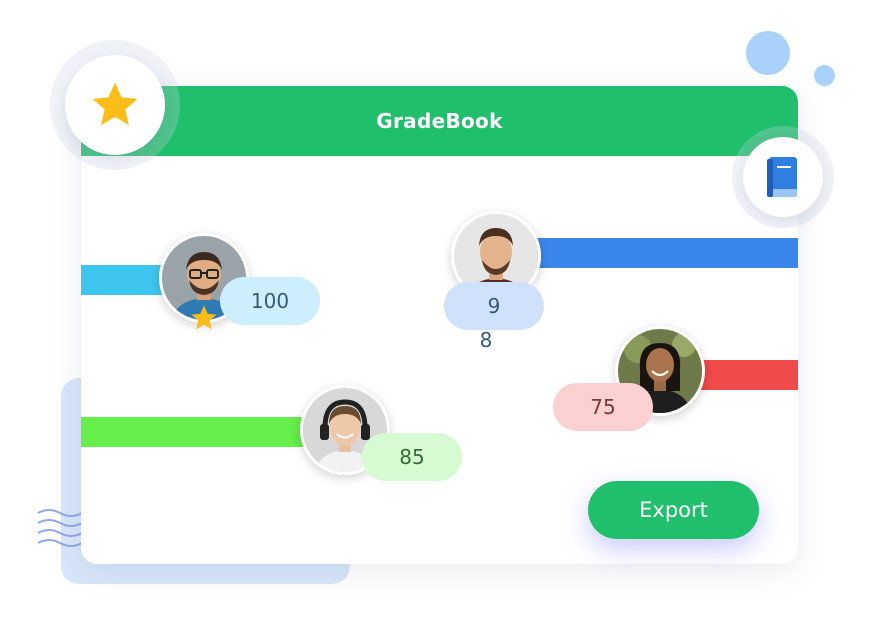 The width and height of the screenshot is (881, 624). I want to click on book-badge-inner, so click(783, 177).